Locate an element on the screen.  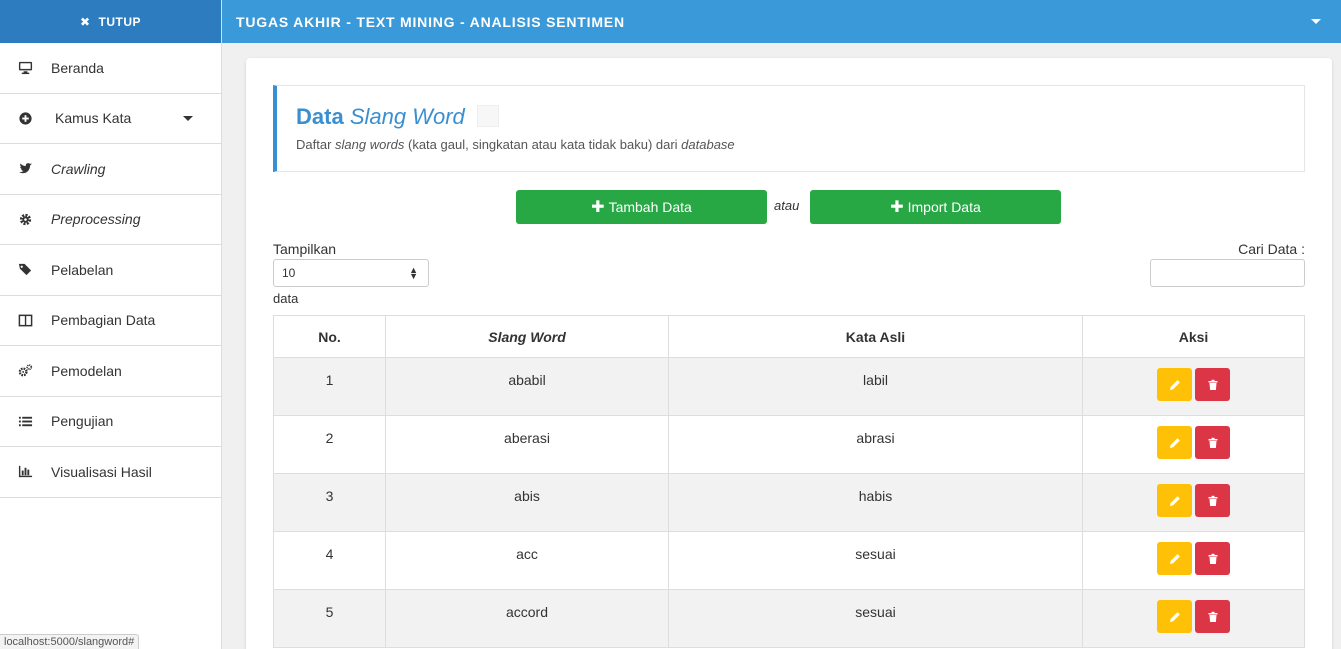
add-data-label: Tambah Data is located at coordinates (650, 207).